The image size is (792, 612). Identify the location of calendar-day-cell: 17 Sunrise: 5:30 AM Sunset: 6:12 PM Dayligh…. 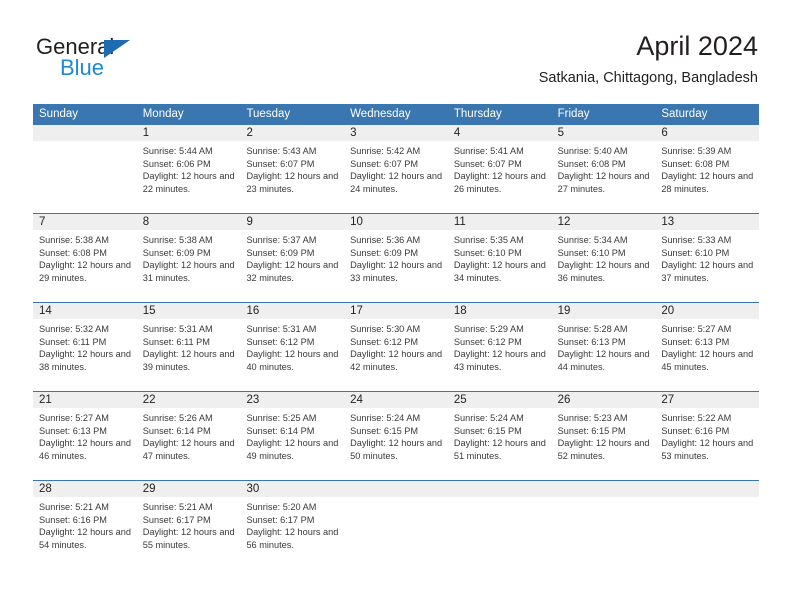
(396, 347).